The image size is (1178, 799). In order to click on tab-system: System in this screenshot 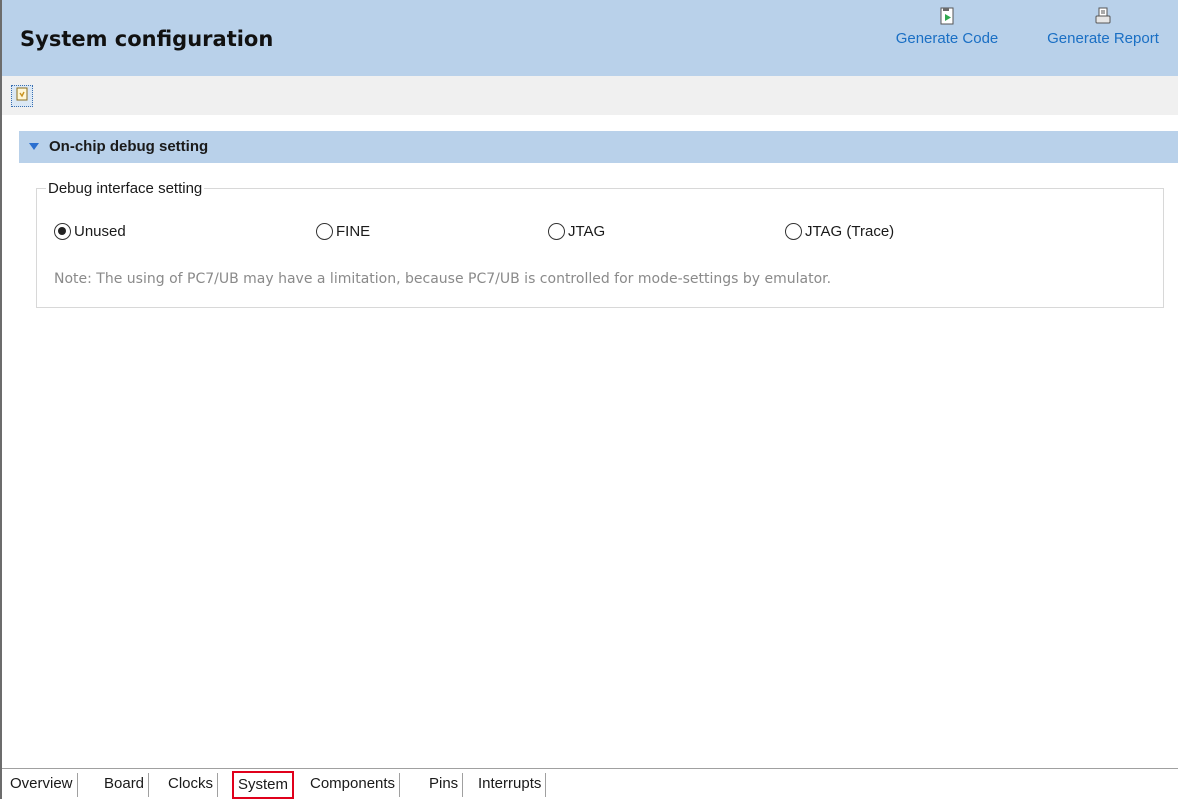, I will do `click(263, 785)`.